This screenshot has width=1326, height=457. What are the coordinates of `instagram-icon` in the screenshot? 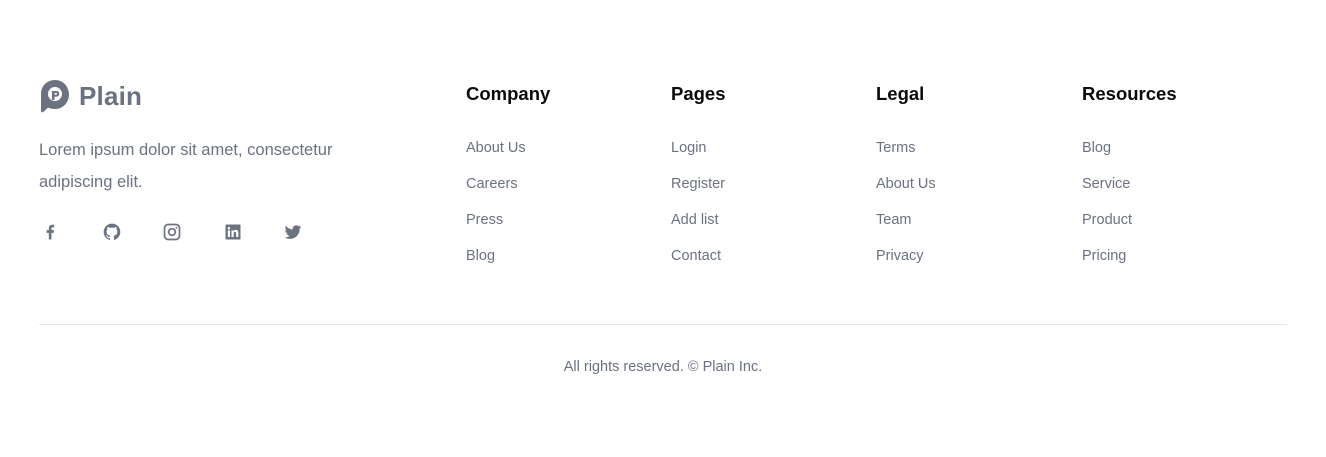 It's located at (172, 232).